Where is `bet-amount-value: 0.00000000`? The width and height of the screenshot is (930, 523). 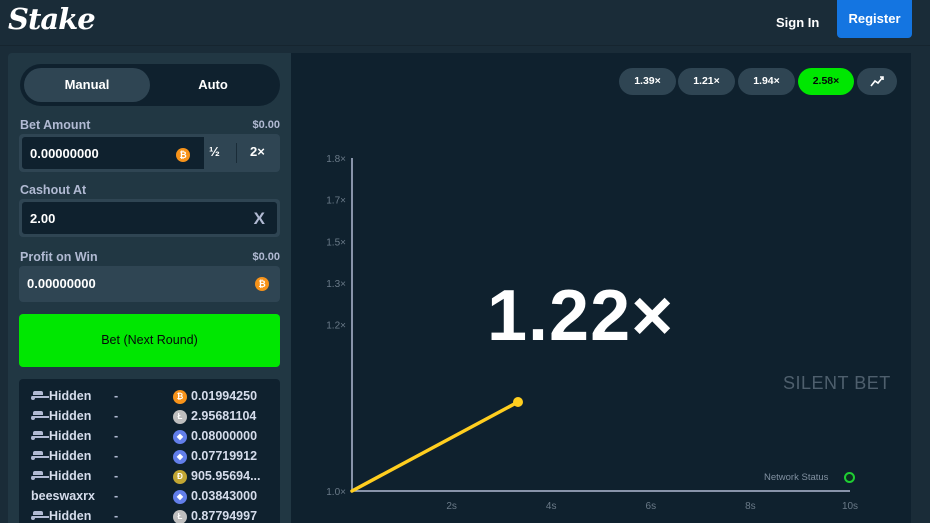 bet-amount-value: 0.00000000 is located at coordinates (64, 153).